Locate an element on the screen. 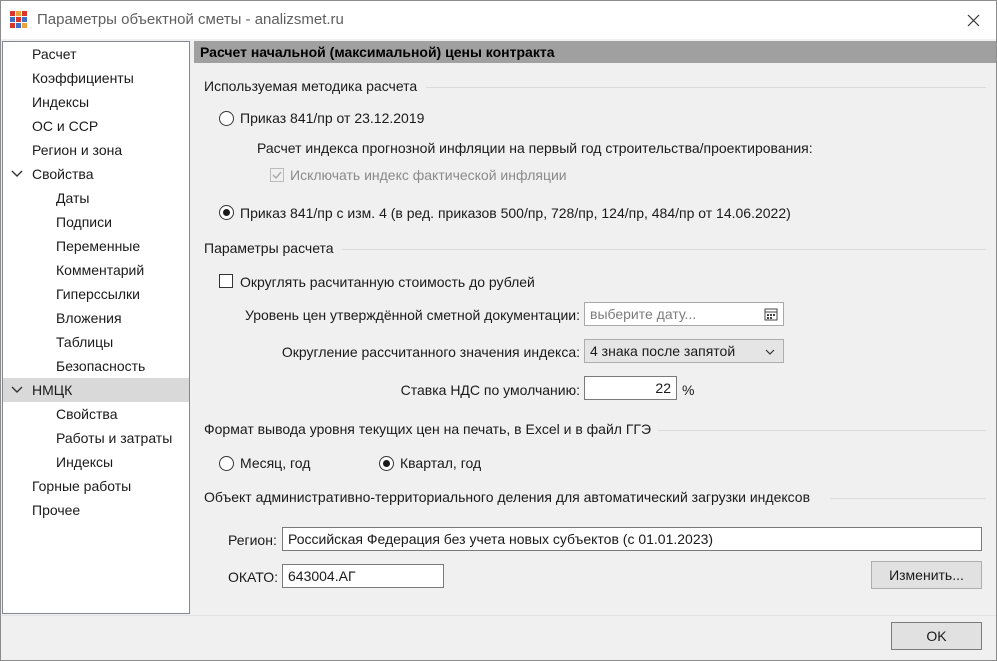 The height and width of the screenshot is (661, 997). format-month-radio is located at coordinates (226, 463).